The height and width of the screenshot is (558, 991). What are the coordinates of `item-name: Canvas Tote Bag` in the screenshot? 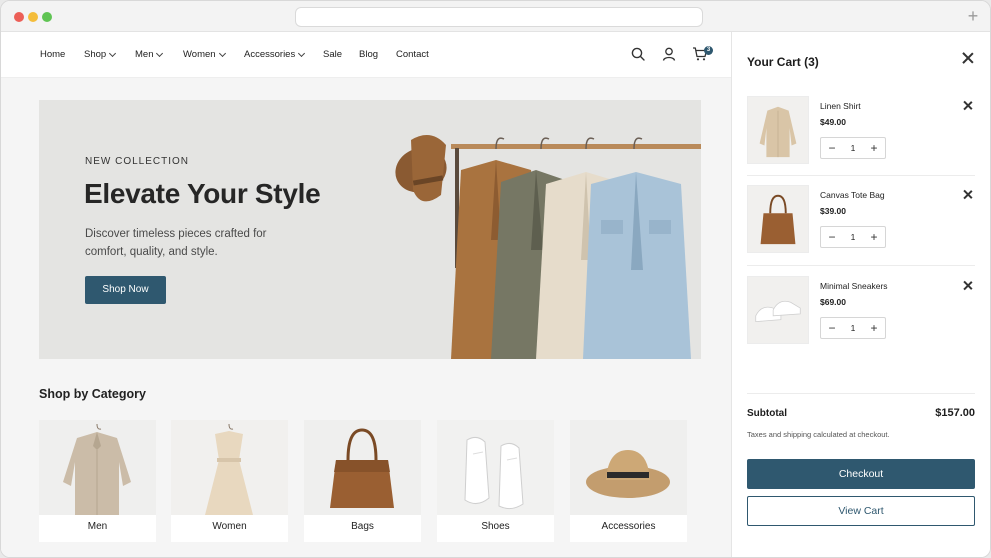 It's located at (852, 195).